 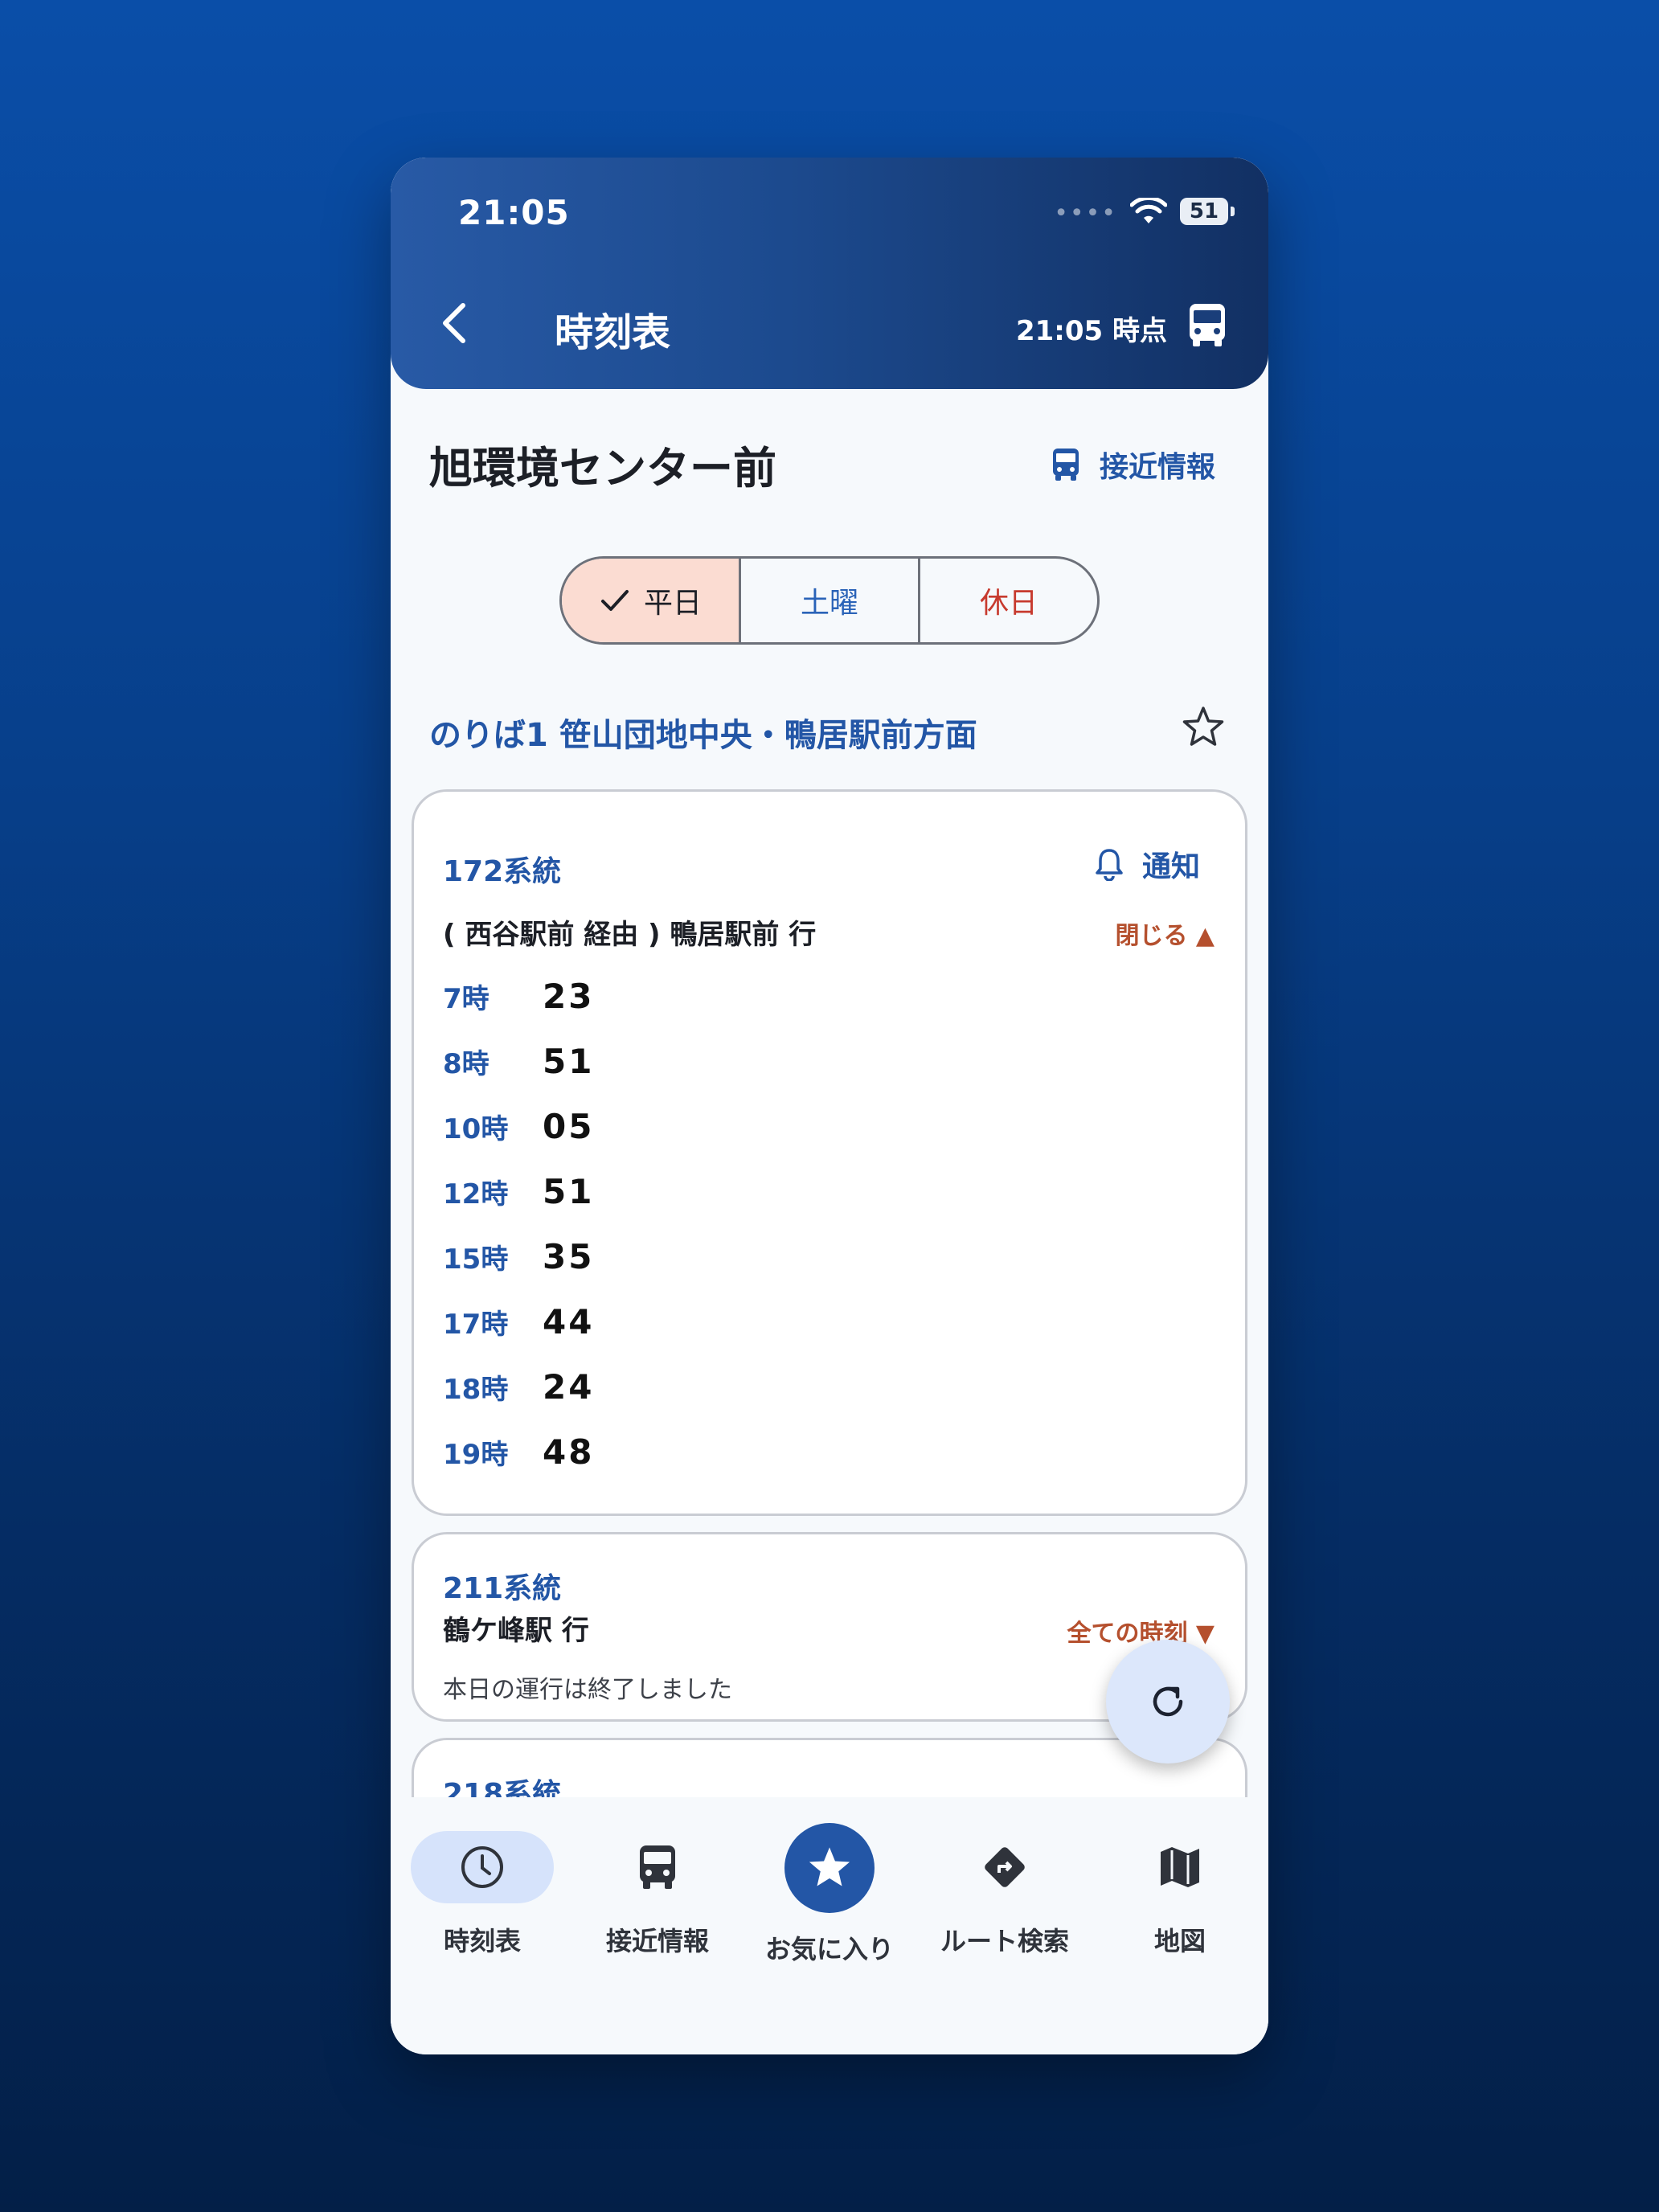 I want to click on nav-map-indicator, so click(x=1179, y=1867).